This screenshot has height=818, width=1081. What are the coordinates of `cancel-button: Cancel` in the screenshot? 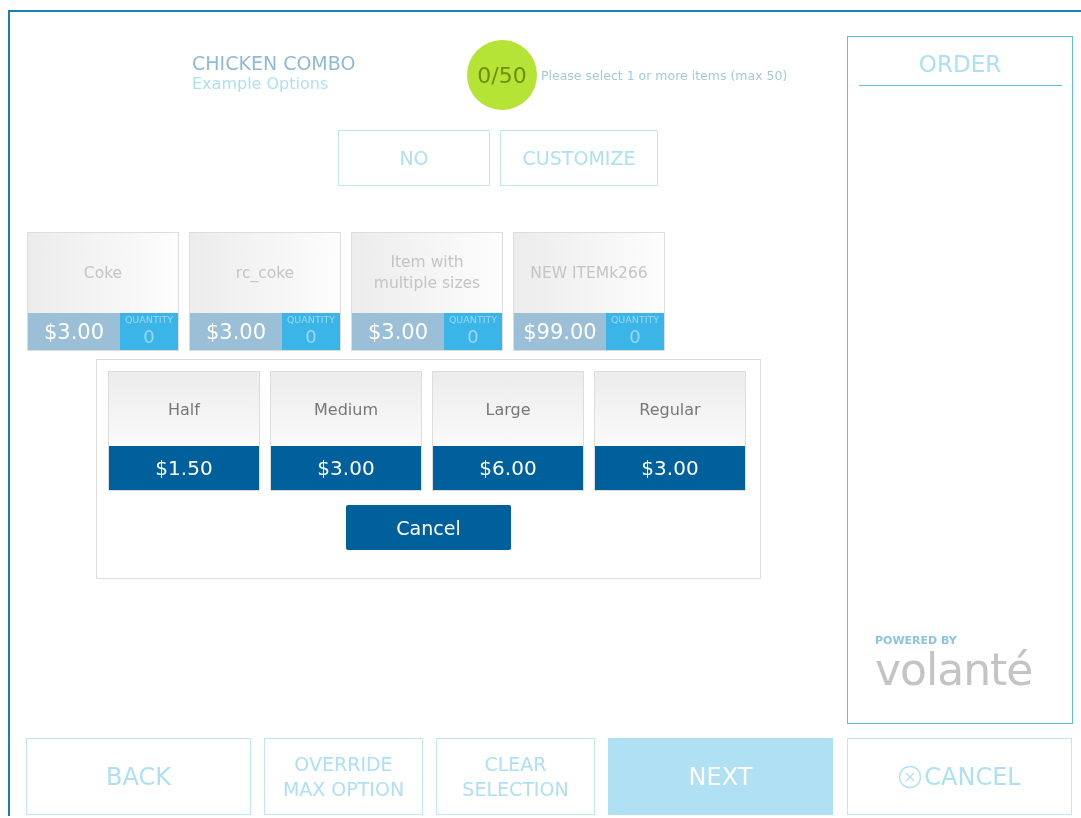 It's located at (428, 527).